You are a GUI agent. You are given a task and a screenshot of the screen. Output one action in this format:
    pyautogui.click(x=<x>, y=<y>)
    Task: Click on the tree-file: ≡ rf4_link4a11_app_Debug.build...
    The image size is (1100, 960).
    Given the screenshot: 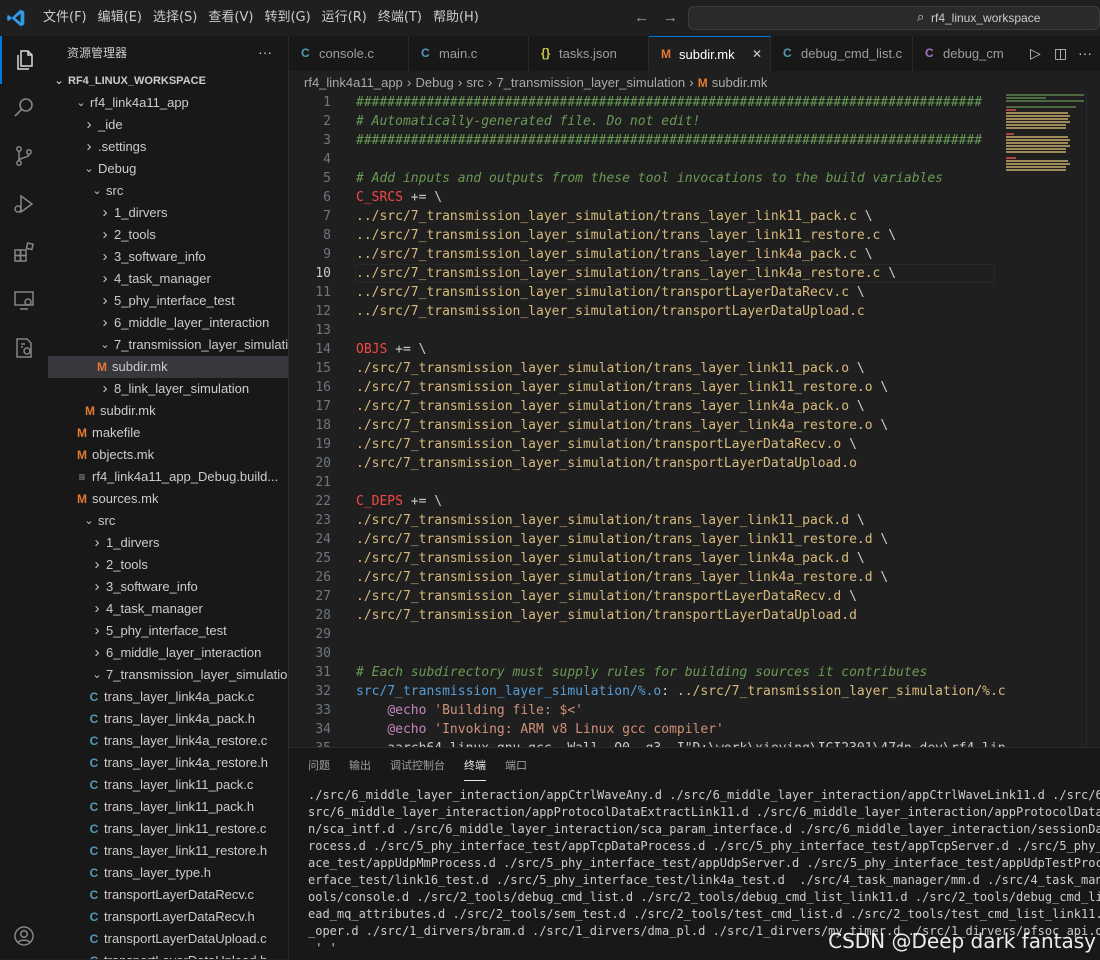 What is the action you would take?
    pyautogui.click(x=168, y=477)
    